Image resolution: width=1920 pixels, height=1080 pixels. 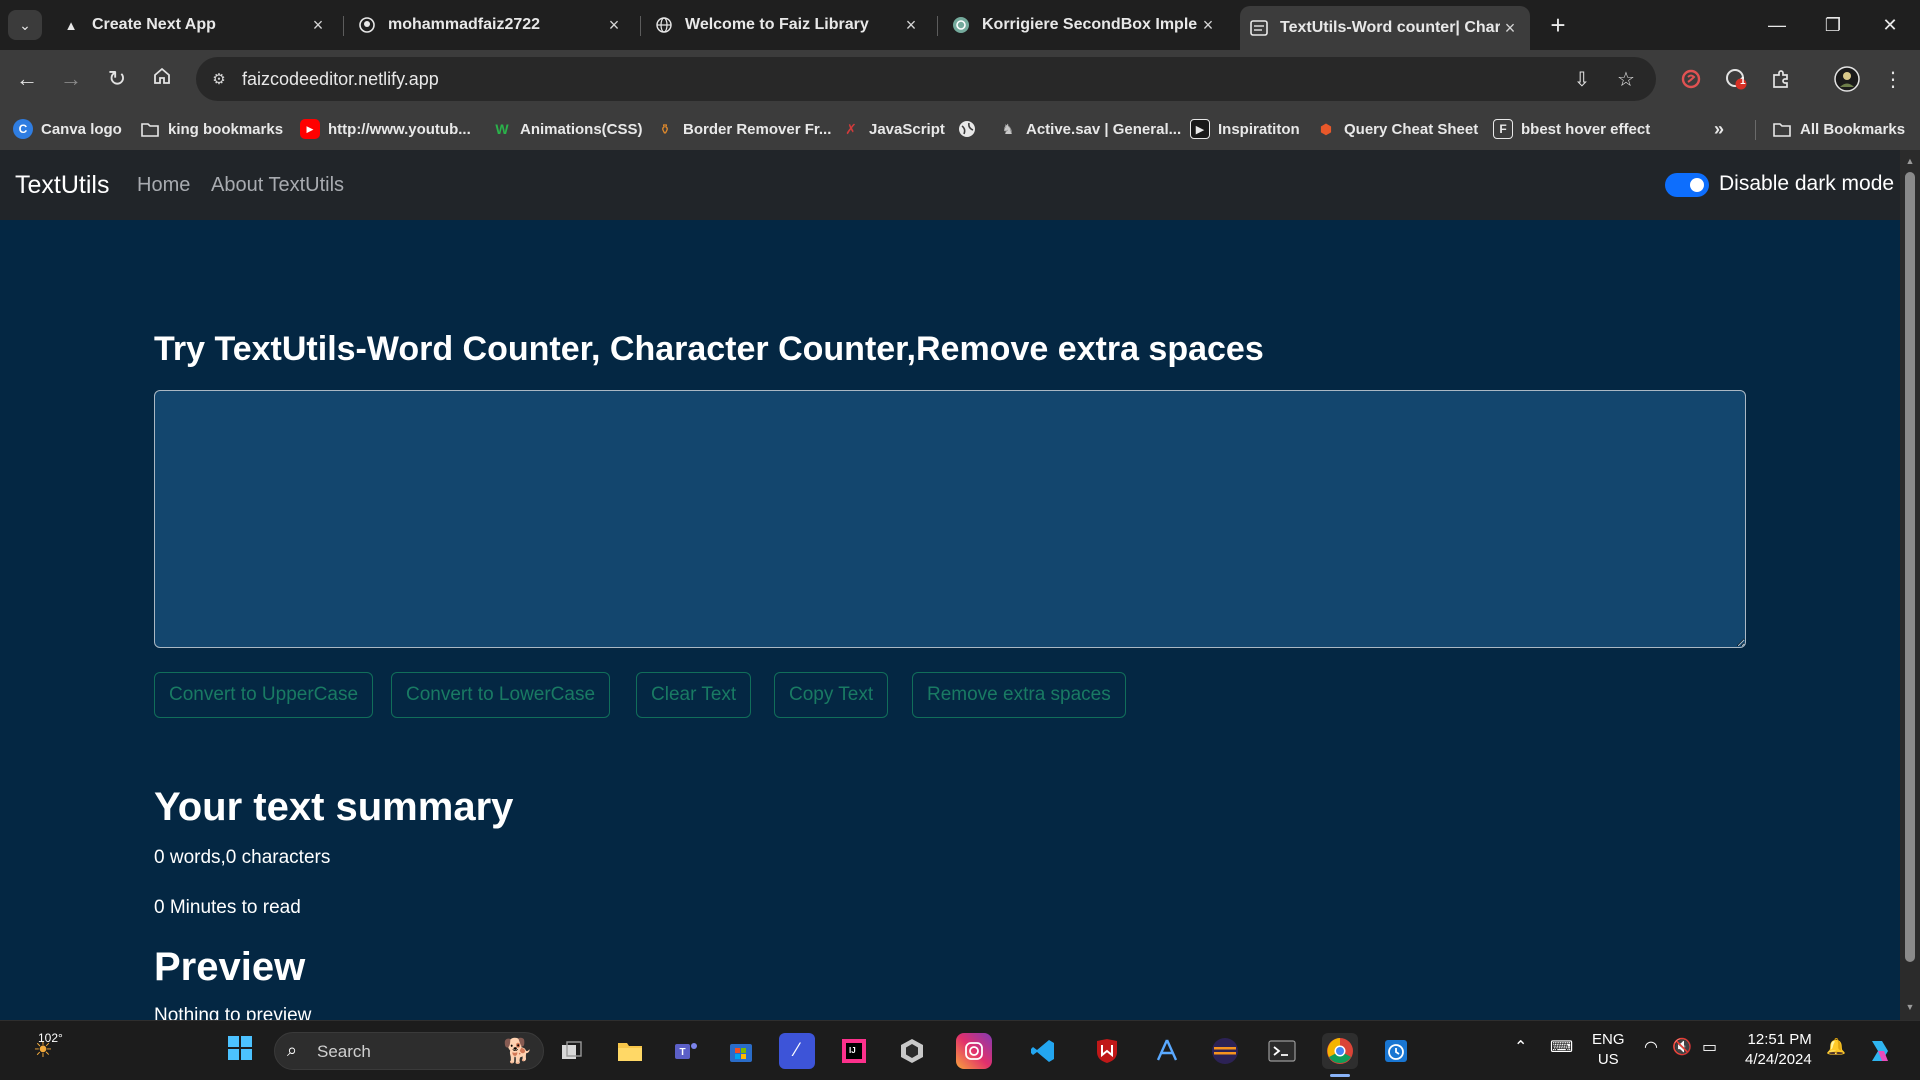 I want to click on tab-create-next-app: ▲ Create Next App ×, so click(x=195, y=25).